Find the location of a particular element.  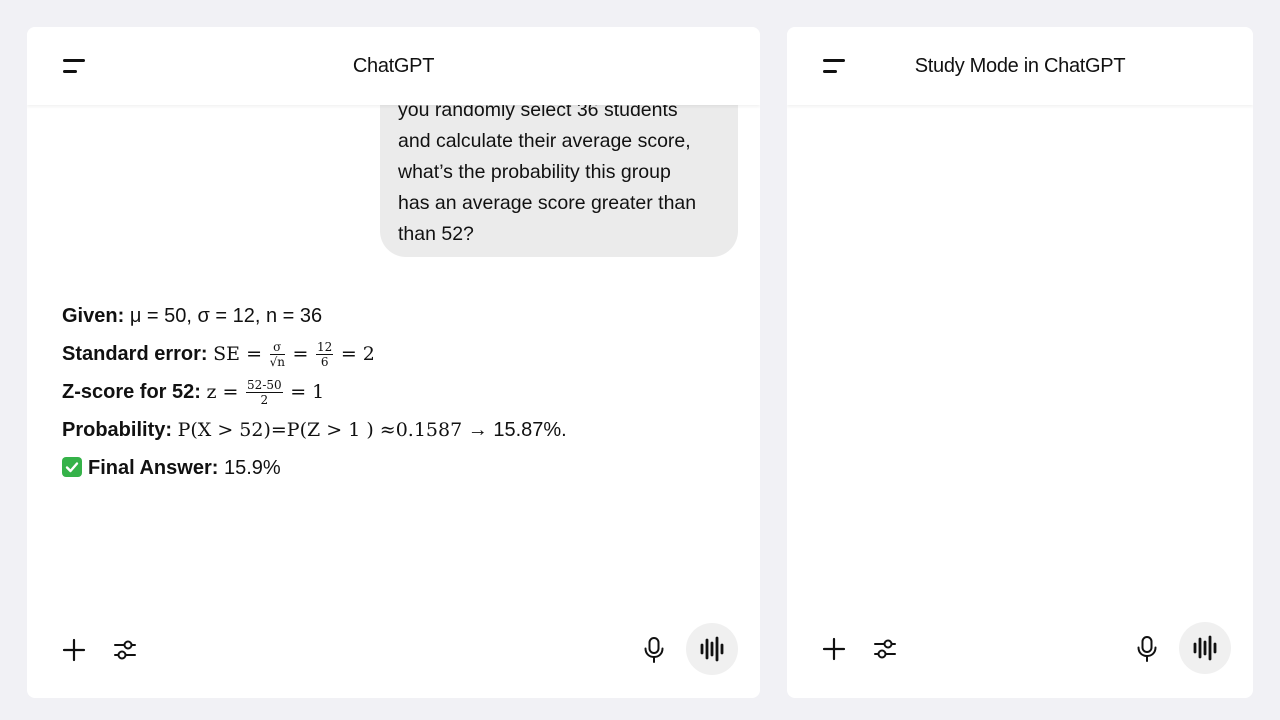

standard-error-row: Standard error: SE = σ √n = 12 6 = 2 is located at coordinates (218, 354).